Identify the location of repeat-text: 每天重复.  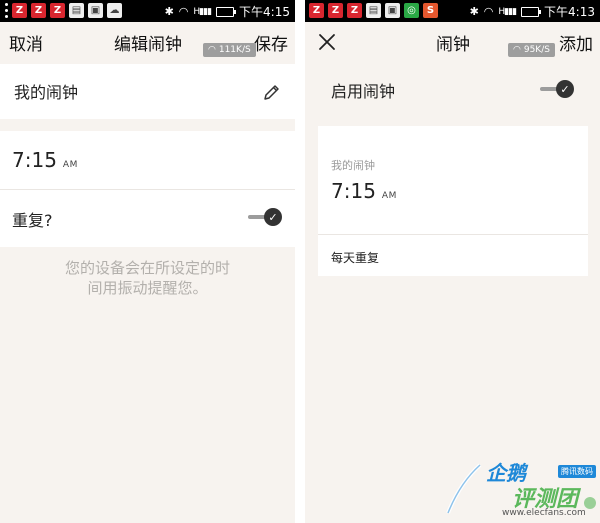
(355, 258).